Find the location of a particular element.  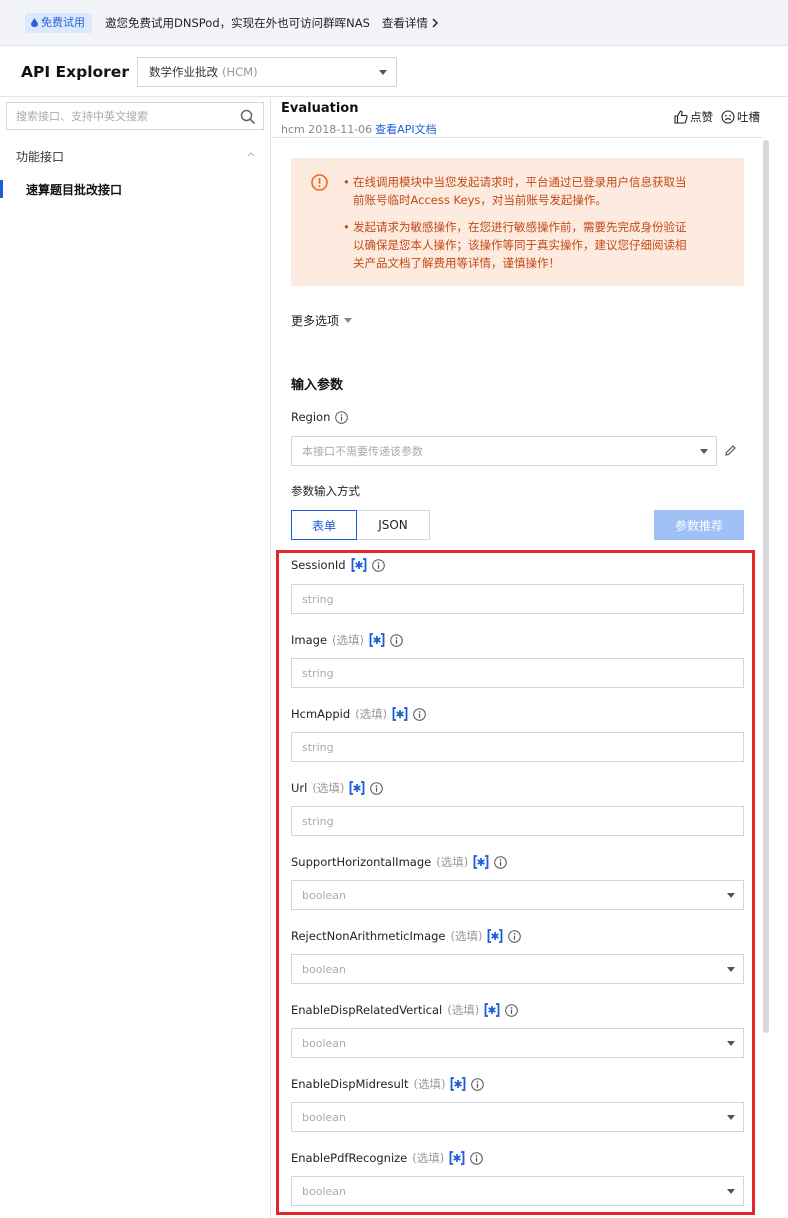

search-input: 搜索接口、支持中英文搜索 is located at coordinates (135, 116).